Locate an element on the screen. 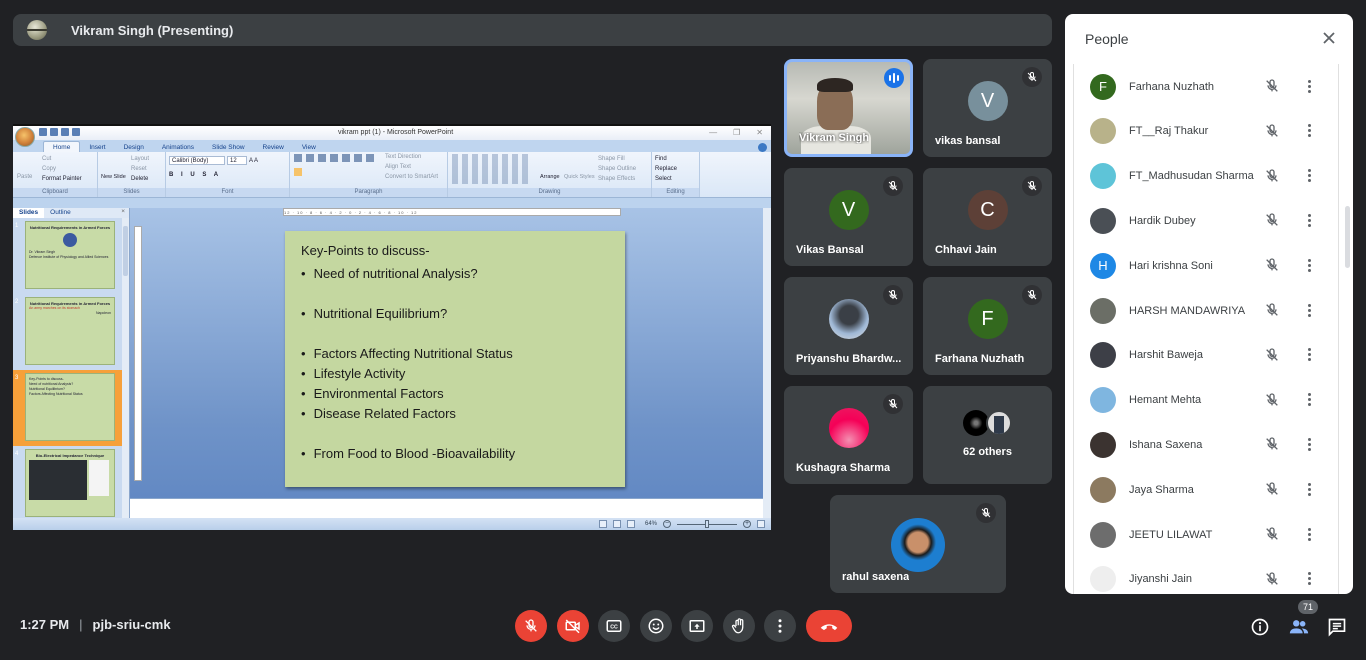 This screenshot has height=660, width=1366. mic-toggle-button is located at coordinates (531, 626).